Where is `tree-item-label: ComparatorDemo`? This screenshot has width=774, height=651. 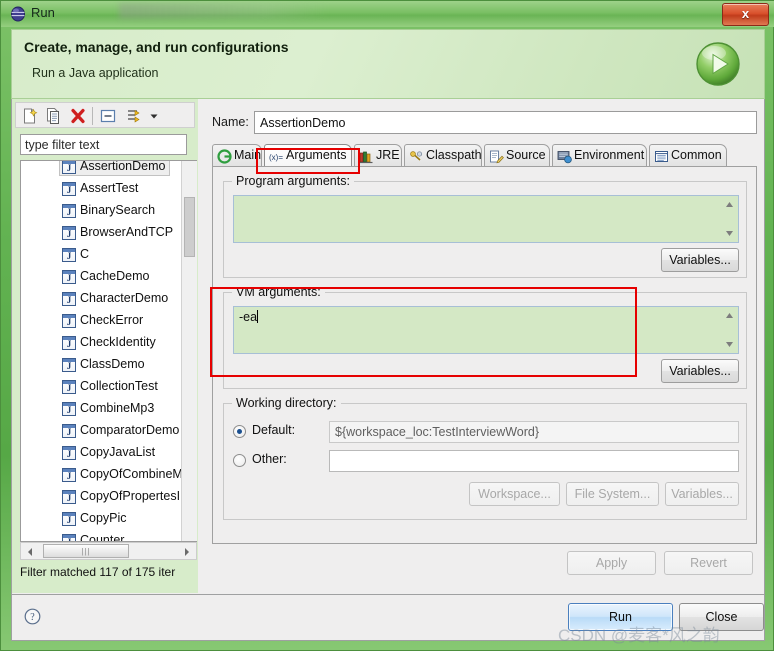
tree-item-label: ComparatorDemo is located at coordinates (130, 430).